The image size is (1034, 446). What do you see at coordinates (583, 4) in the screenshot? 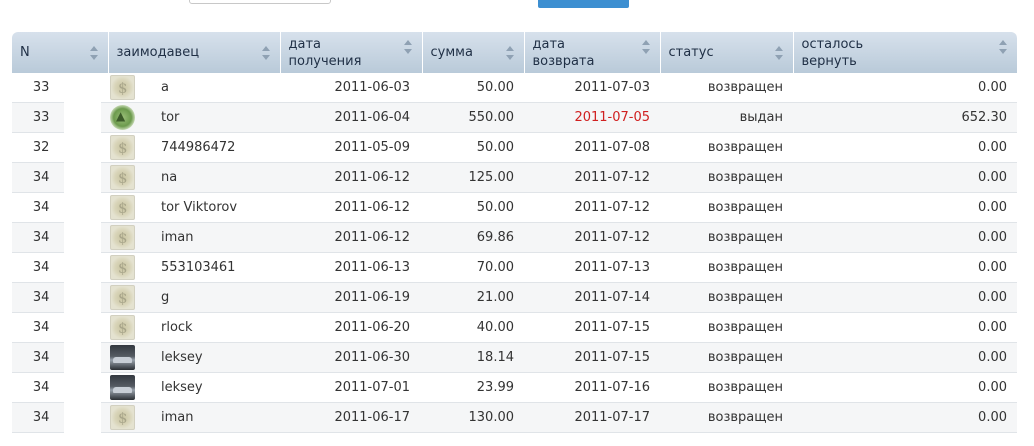
I see `submit-button` at bounding box center [583, 4].